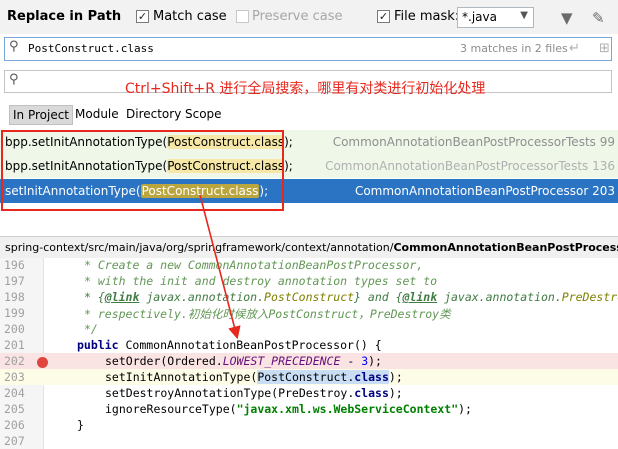 Image resolution: width=618 pixels, height=449 pixels. Describe the element at coordinates (203, 115) in the screenshot. I see `tab-scope: Scope` at that location.